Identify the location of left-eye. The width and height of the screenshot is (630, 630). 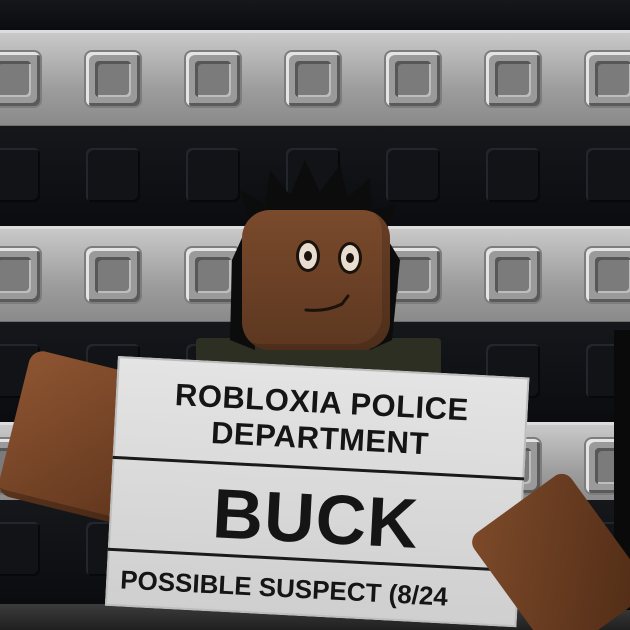
(308, 256).